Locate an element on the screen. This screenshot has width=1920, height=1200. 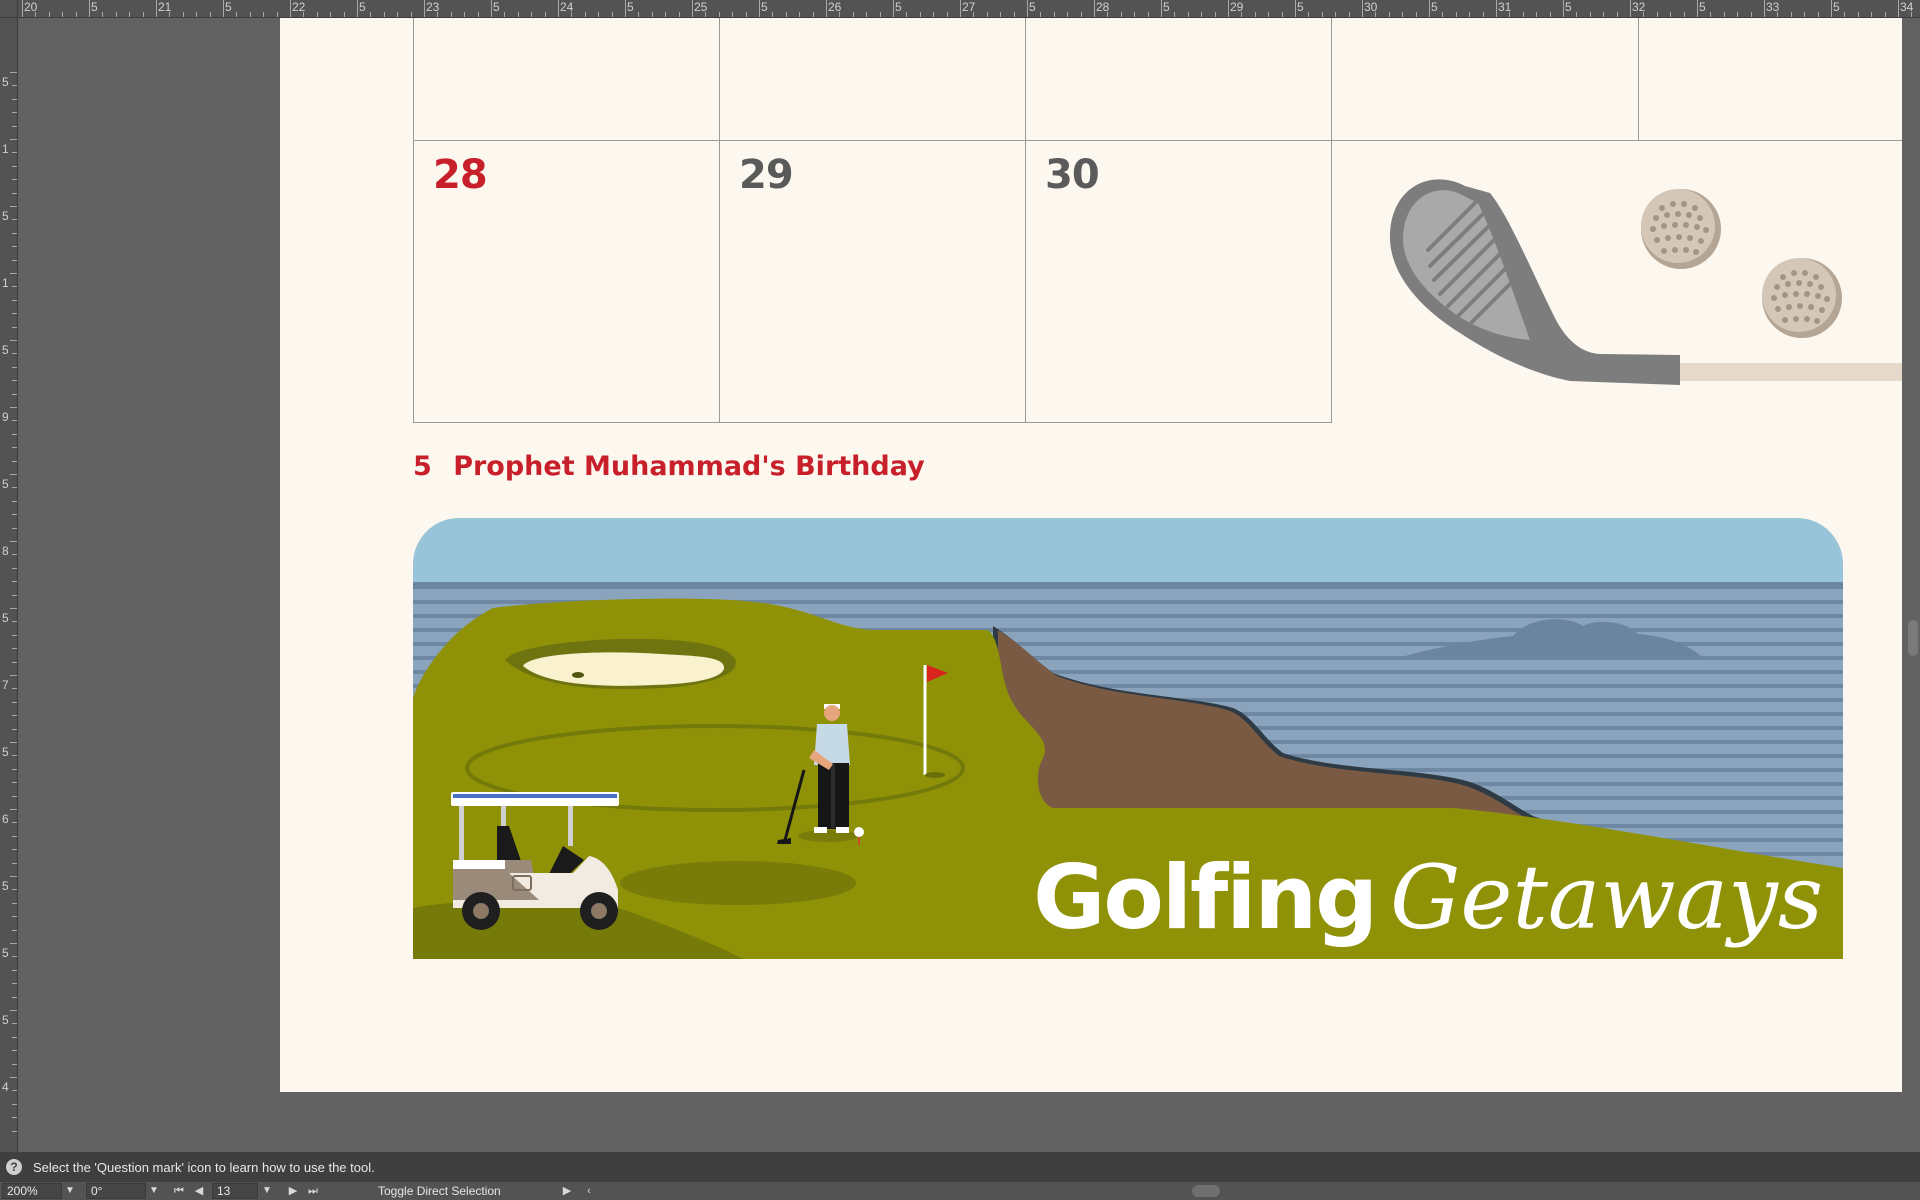
zoom-field: 200% is located at coordinates (32, 1191).